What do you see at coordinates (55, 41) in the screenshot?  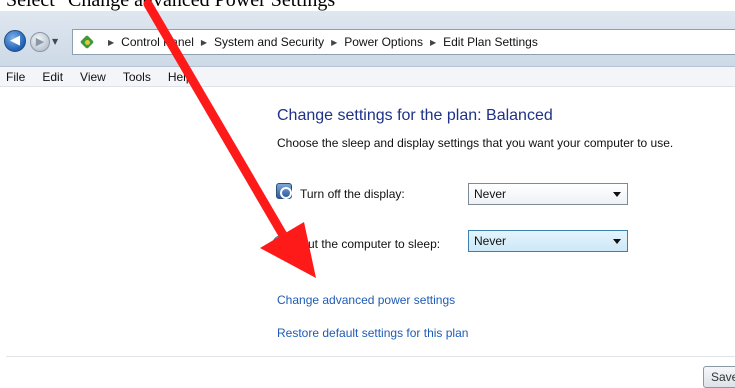 I see `history-dropdown-icon: ▼` at bounding box center [55, 41].